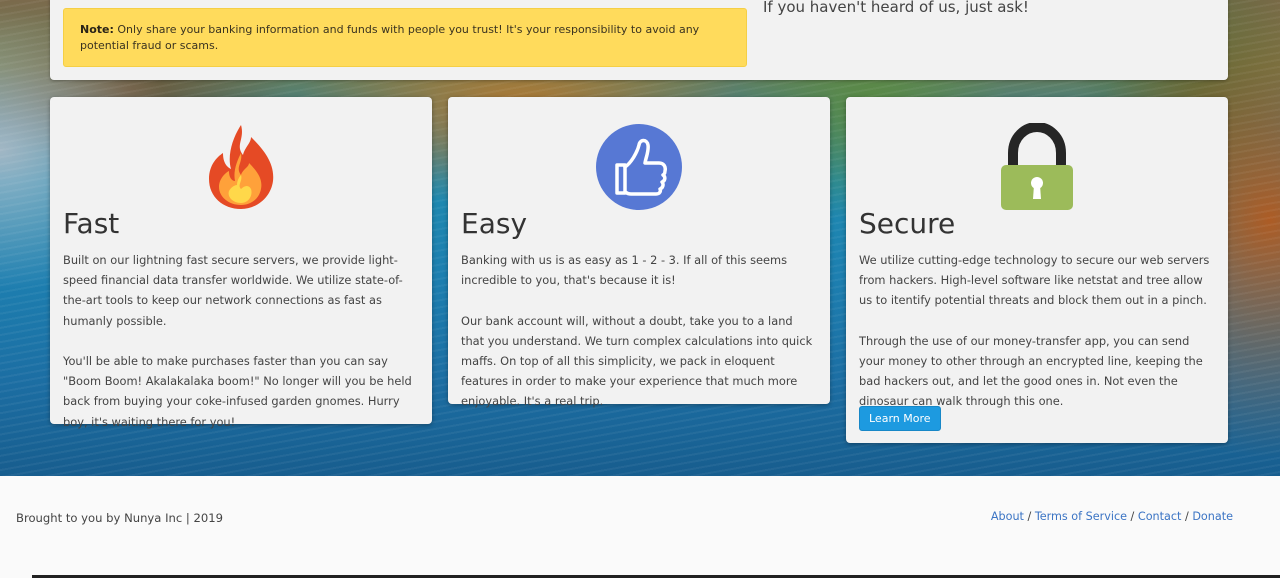 This screenshot has width=1280, height=578. What do you see at coordinates (1212, 516) in the screenshot?
I see `footer-link-donate: Donate` at bounding box center [1212, 516].